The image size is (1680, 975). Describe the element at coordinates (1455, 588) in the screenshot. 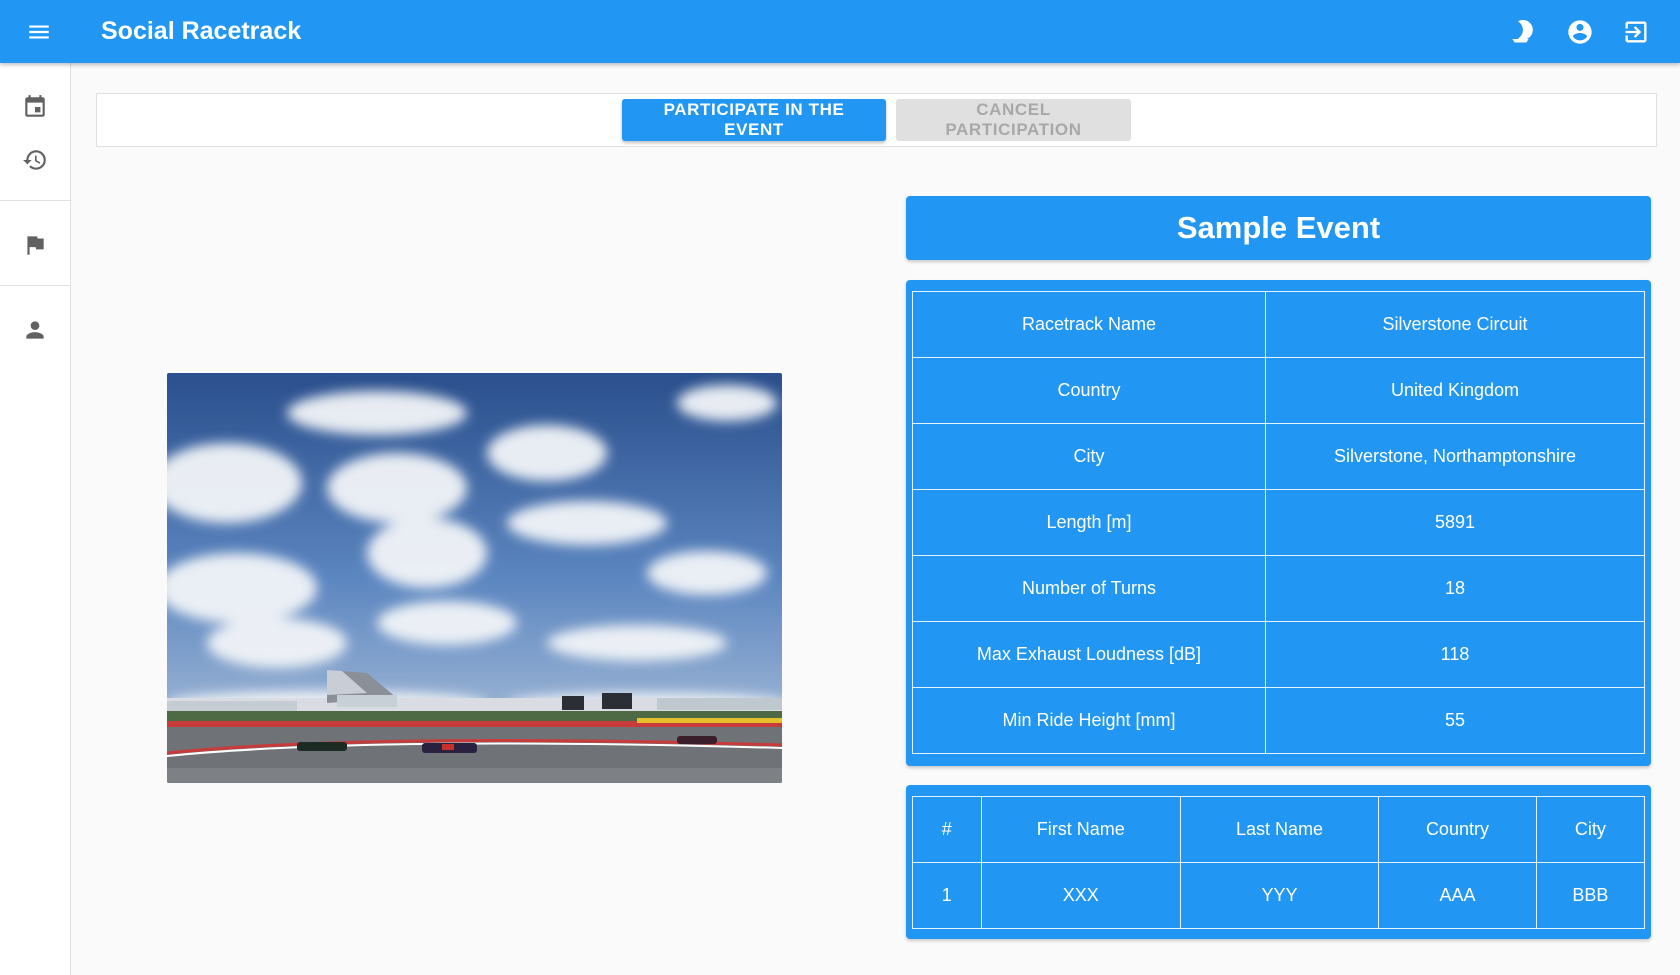

I see `details-value-cell: 18` at that location.